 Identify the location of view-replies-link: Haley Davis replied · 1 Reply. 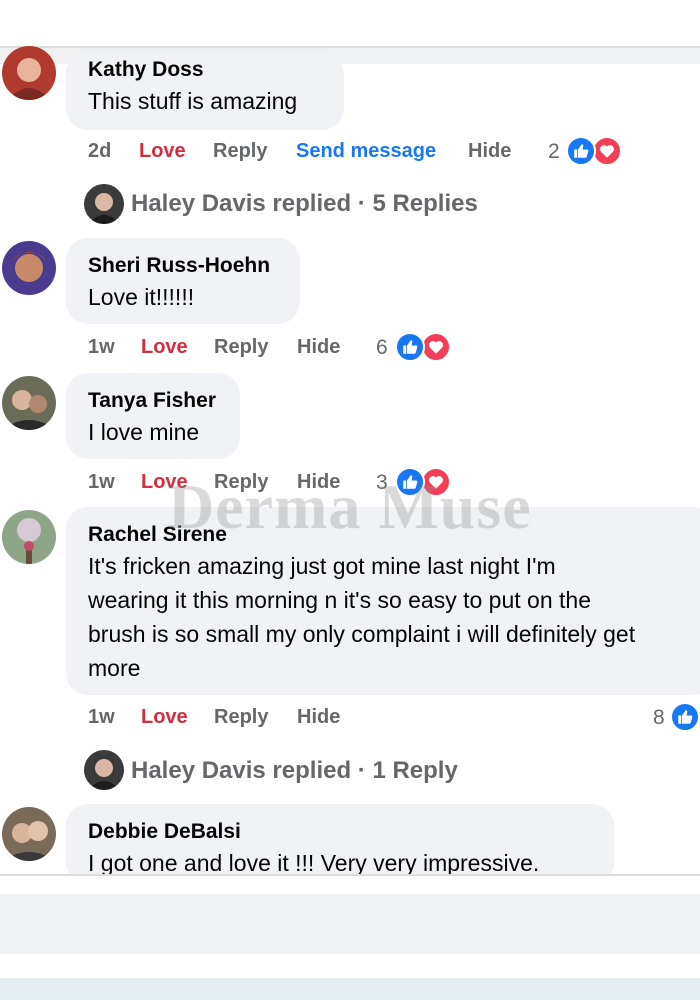
(294, 771).